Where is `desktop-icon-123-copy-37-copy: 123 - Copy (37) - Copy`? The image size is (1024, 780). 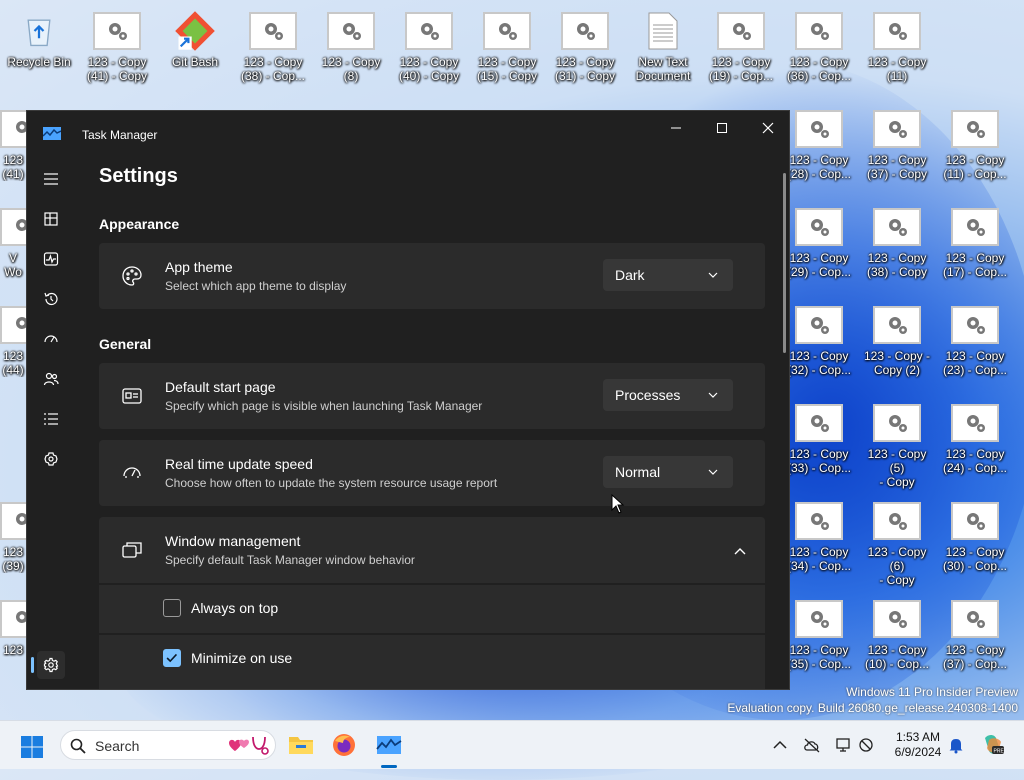
desktop-icon-123-copy-37-copy: 123 - Copy (37) - Copy is located at coordinates (897, 145).